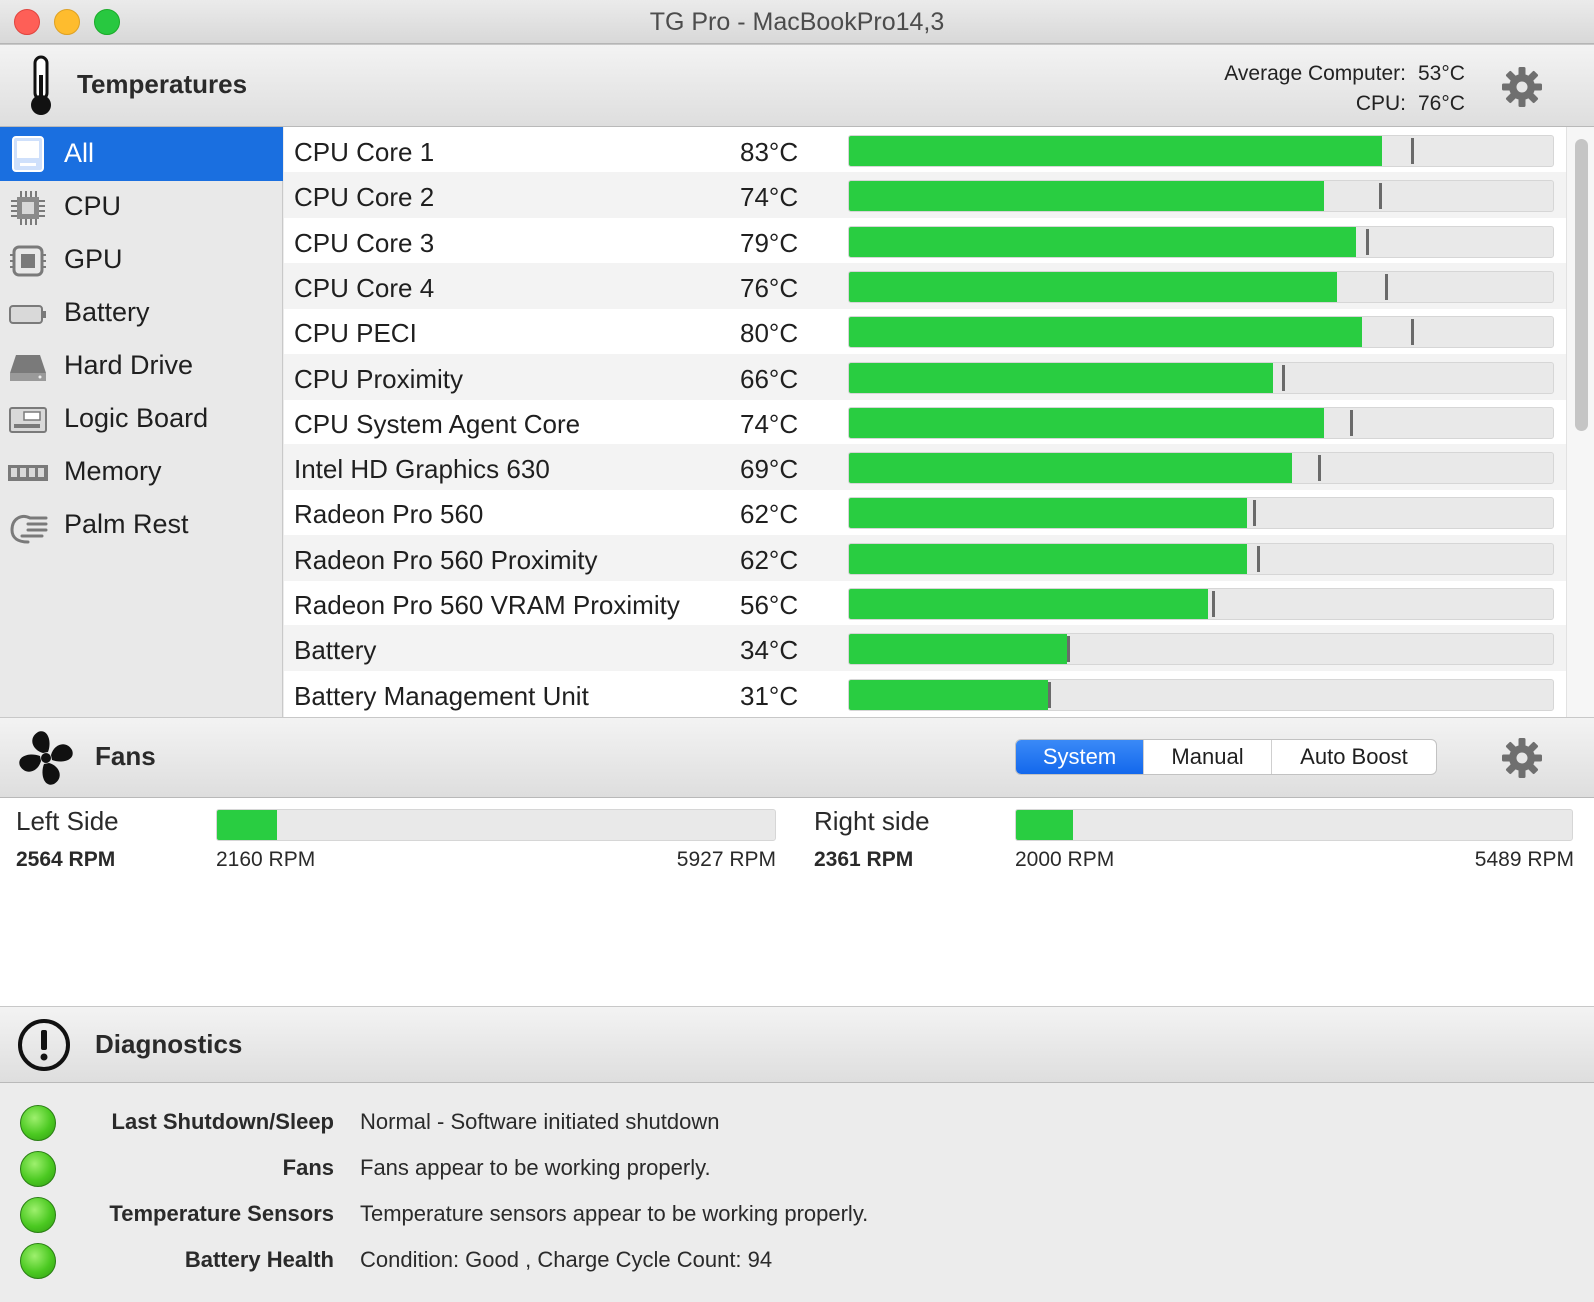 Image resolution: width=1594 pixels, height=1302 pixels. I want to click on sensor-row: Radeon Pro 560 VRAM Proximity 56°C, so click(925, 603).